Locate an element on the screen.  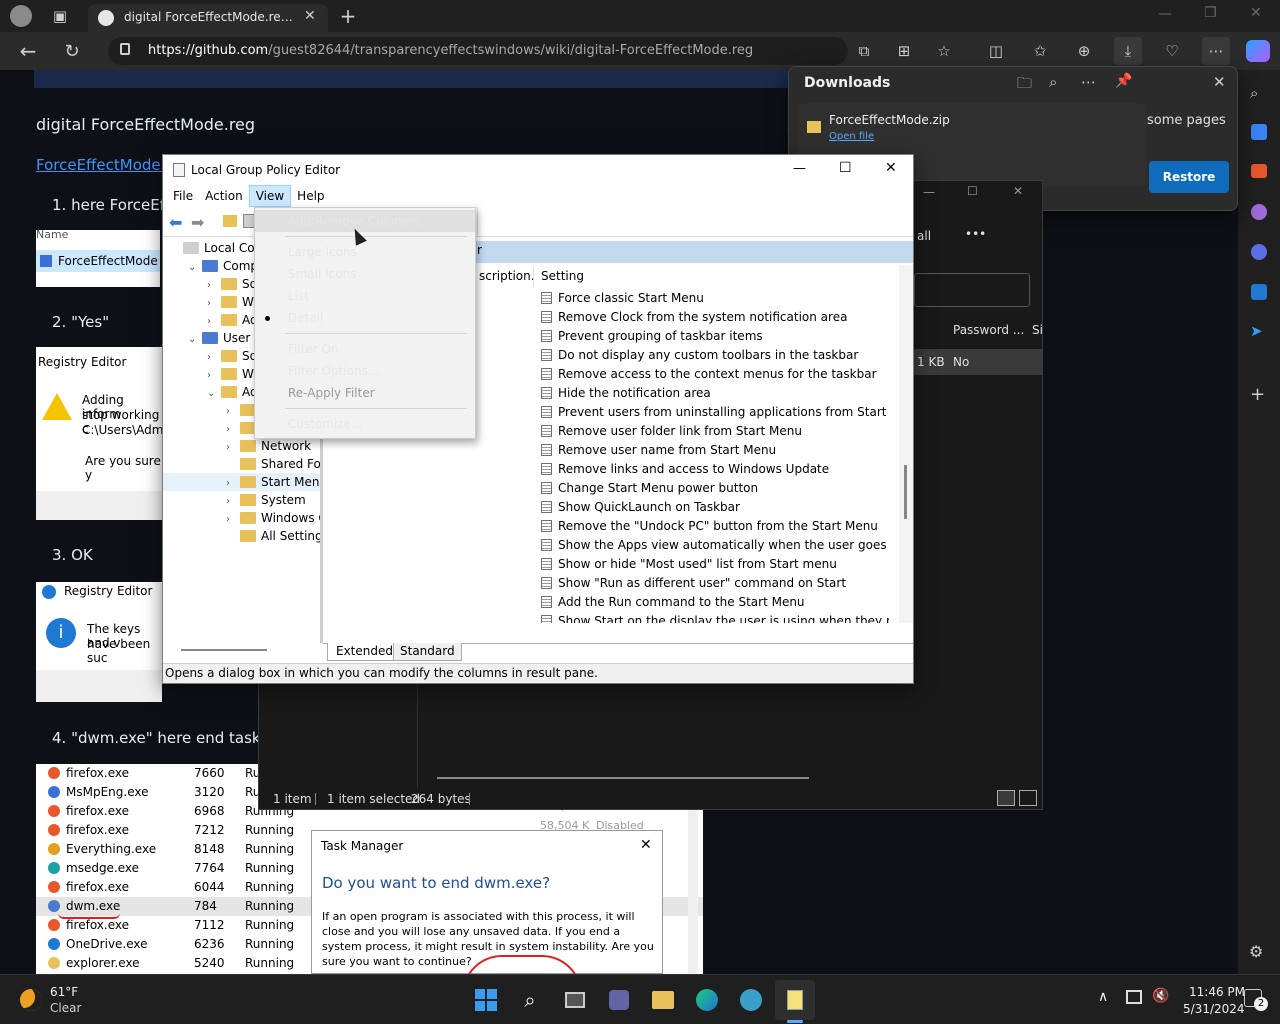
pin-icon: 📌 is located at coordinates (1123, 81).